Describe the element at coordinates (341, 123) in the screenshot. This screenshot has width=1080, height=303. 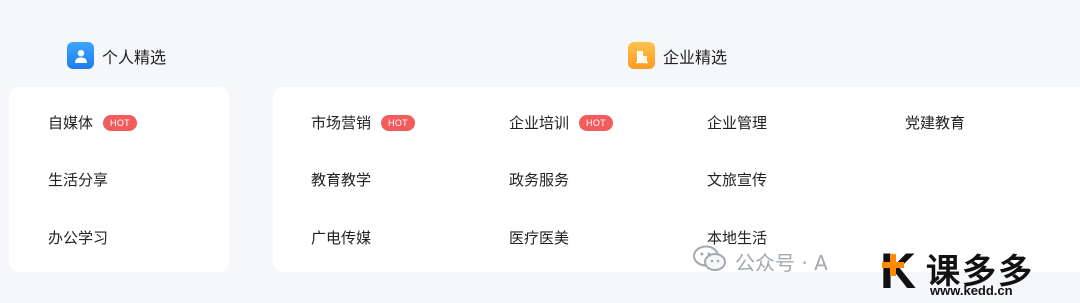
I see `category-label: 市场营销` at that location.